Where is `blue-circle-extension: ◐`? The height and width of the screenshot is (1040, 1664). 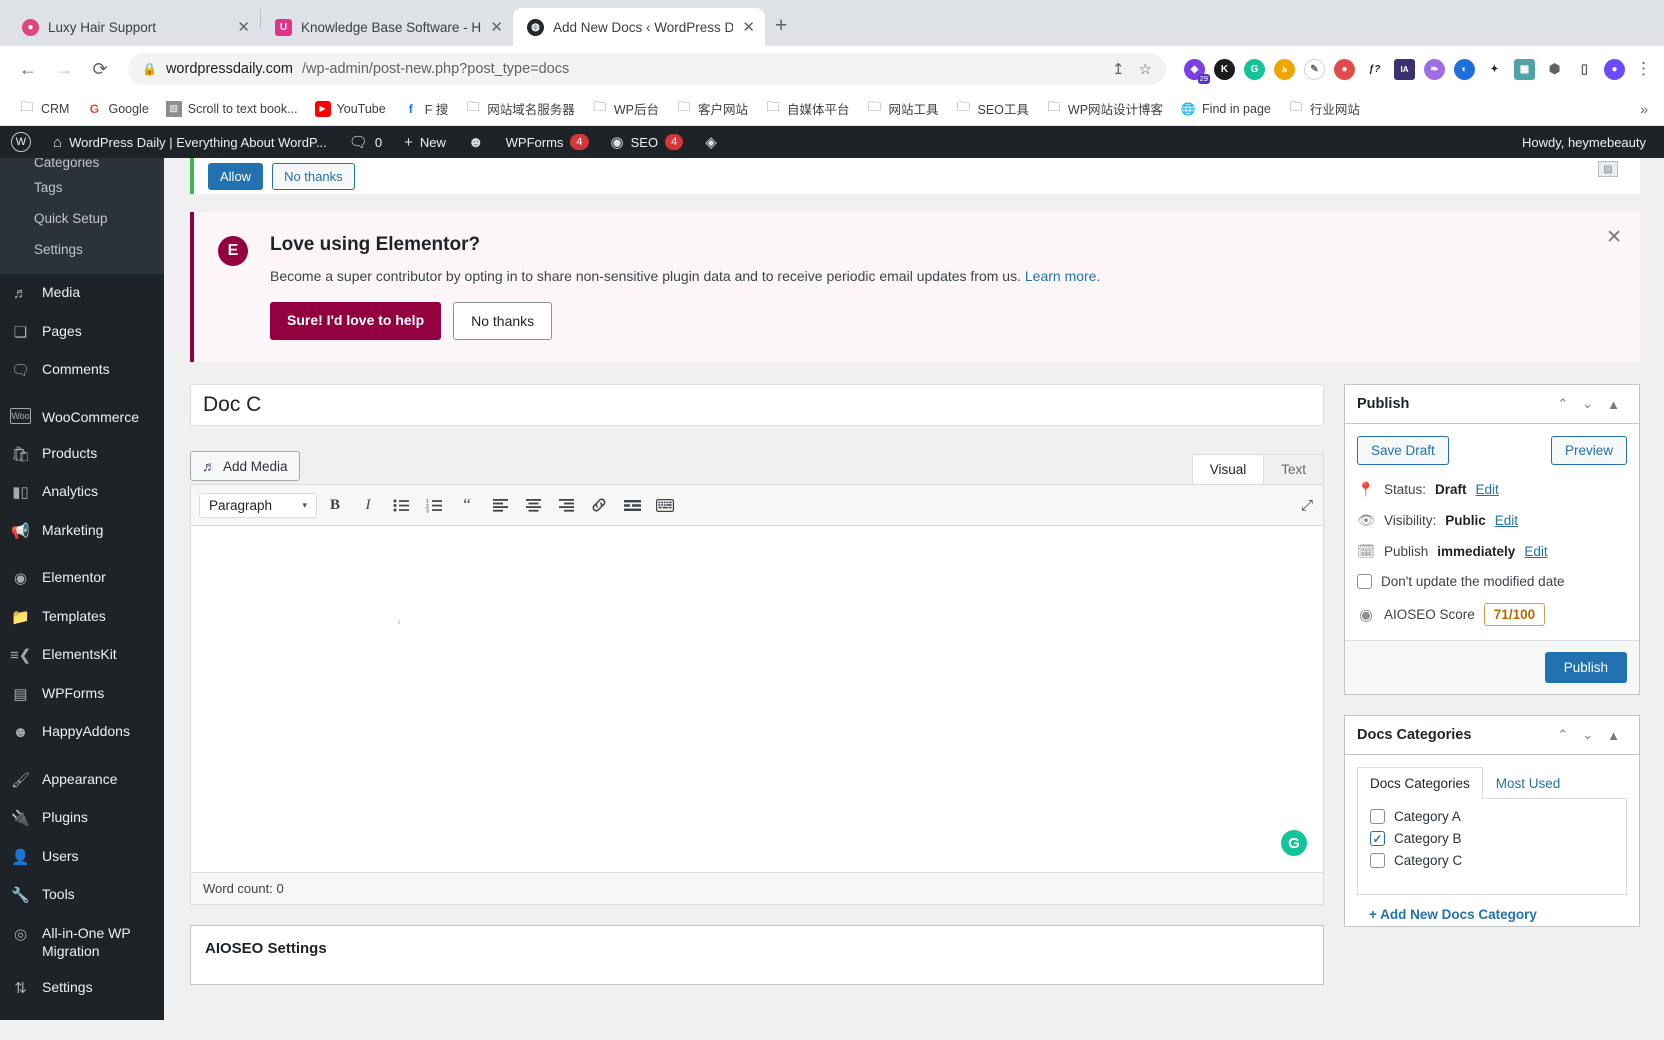 blue-circle-extension: ◐ is located at coordinates (1464, 69).